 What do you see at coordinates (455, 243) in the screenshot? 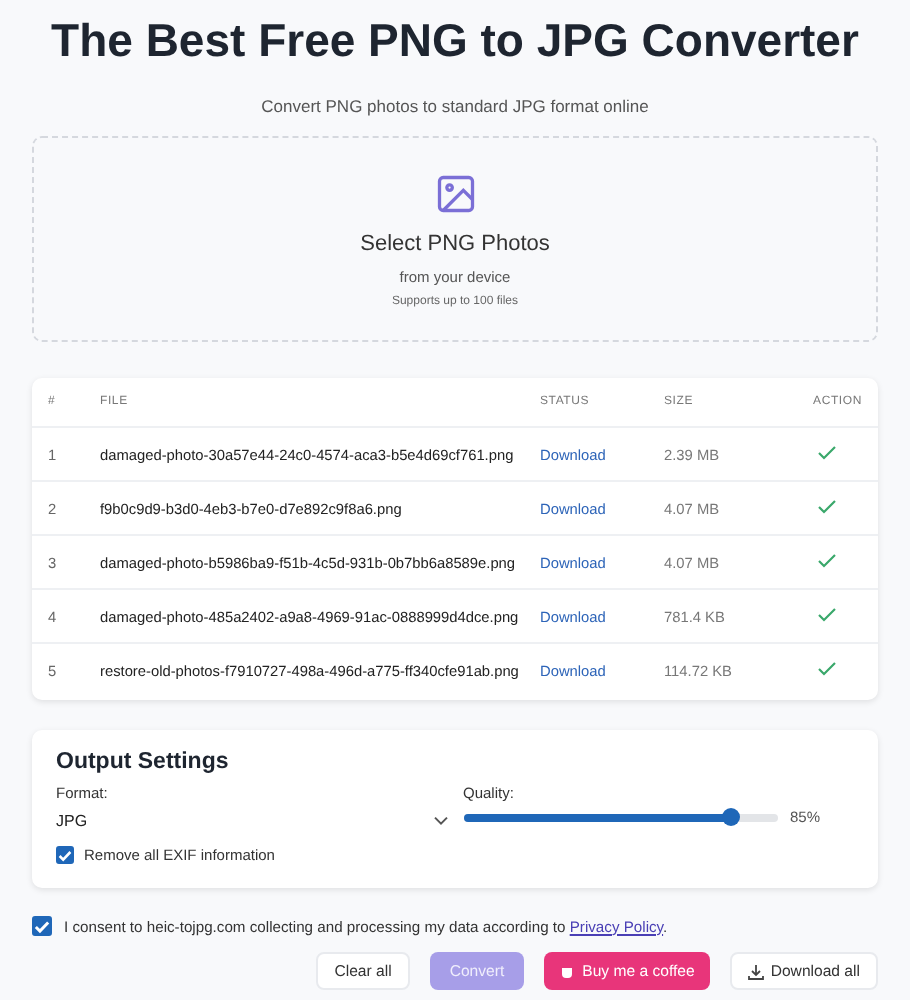
I see `upload-title: Select PNG Photos` at bounding box center [455, 243].